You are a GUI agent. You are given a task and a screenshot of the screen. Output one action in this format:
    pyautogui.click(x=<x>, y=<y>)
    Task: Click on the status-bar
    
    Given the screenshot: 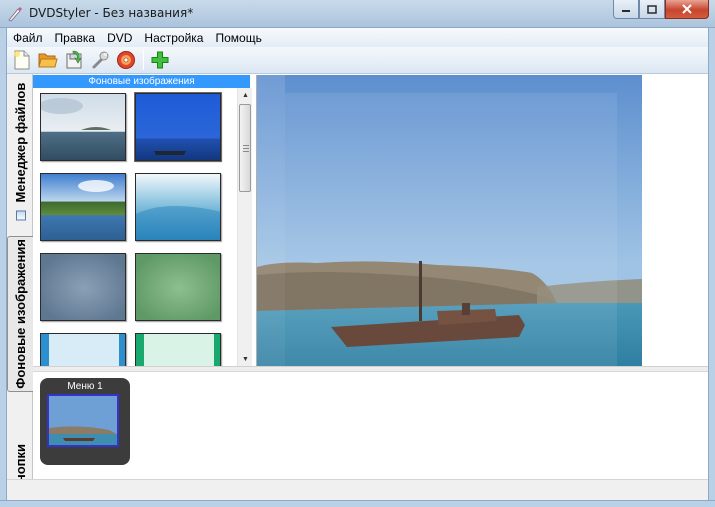 What is the action you would take?
    pyautogui.click(x=357, y=489)
    